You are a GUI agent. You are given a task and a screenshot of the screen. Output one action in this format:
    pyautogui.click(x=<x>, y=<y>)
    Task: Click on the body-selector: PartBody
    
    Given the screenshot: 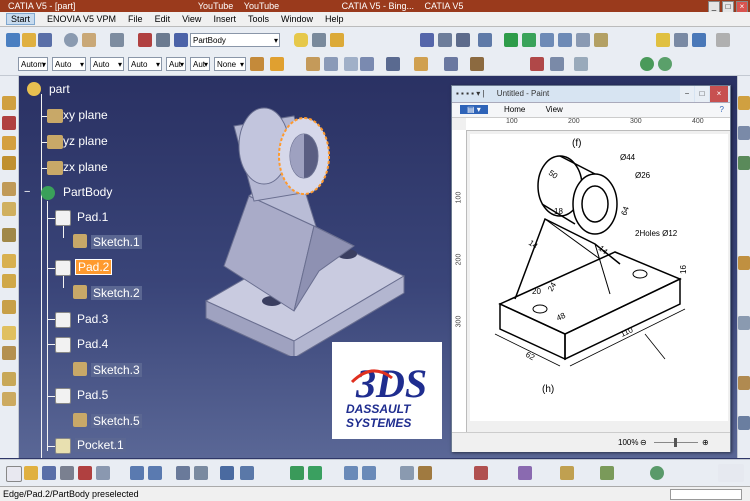 What is the action you would take?
    pyautogui.click(x=235, y=40)
    